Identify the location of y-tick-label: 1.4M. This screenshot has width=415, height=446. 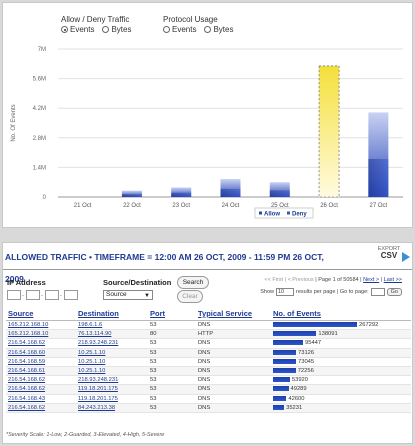
(39, 168).